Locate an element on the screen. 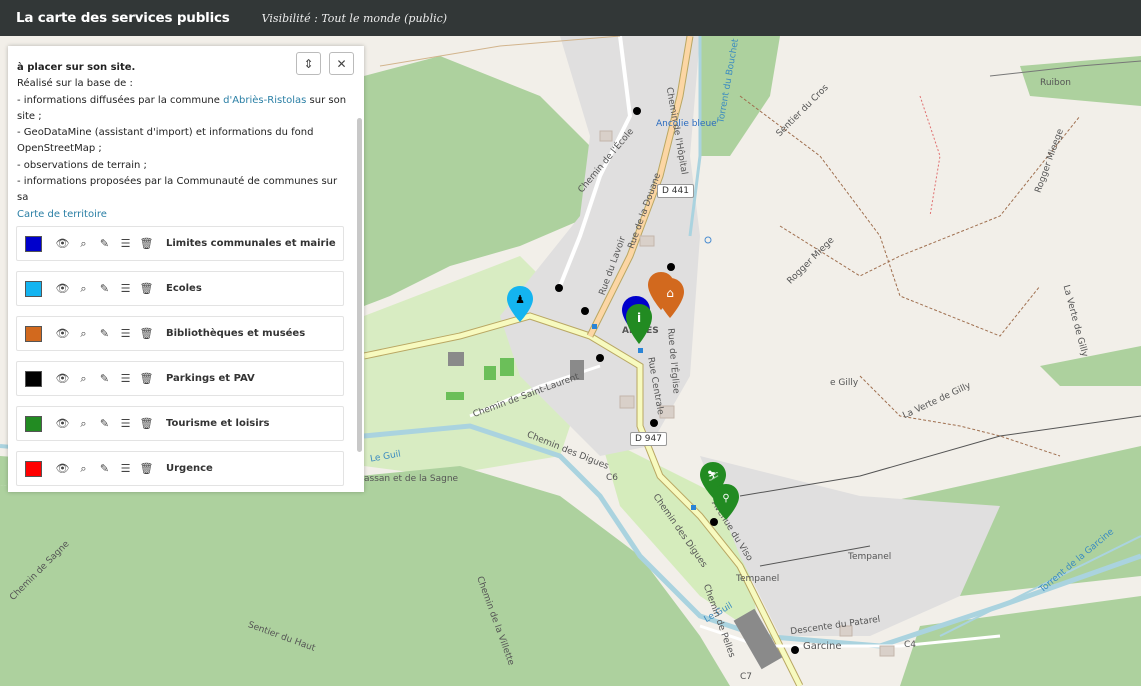 This screenshot has width=1141, height=686. layer-row: 👁 ⌕ ✎ ☰ 🗑 Tourisme et loisirs is located at coordinates (180, 423).